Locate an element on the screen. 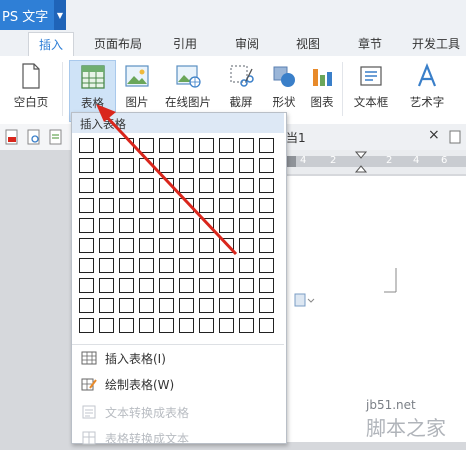  shape-button: 形状 is located at coordinates (284, 90).